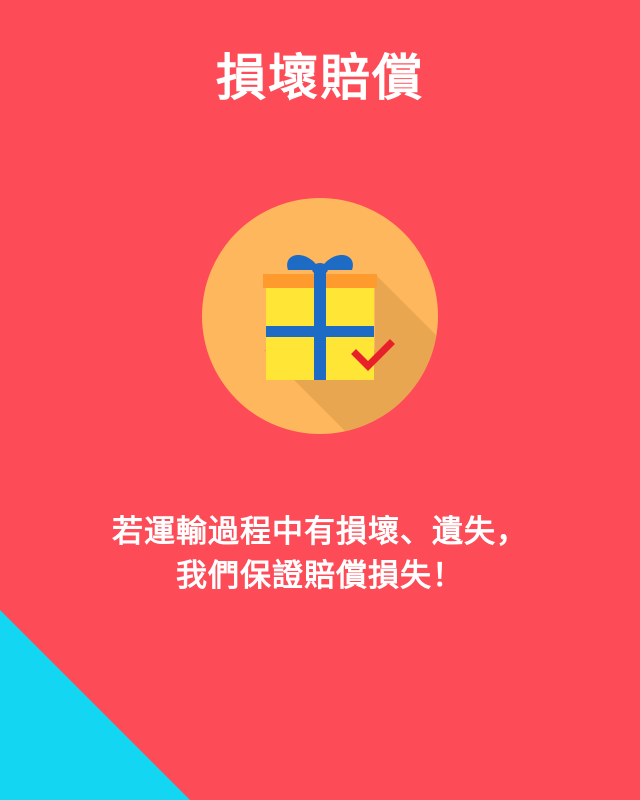 Image resolution: width=640 pixels, height=800 pixels. What do you see at coordinates (320, 316) in the screenshot?
I see `gift-box-icon` at bounding box center [320, 316].